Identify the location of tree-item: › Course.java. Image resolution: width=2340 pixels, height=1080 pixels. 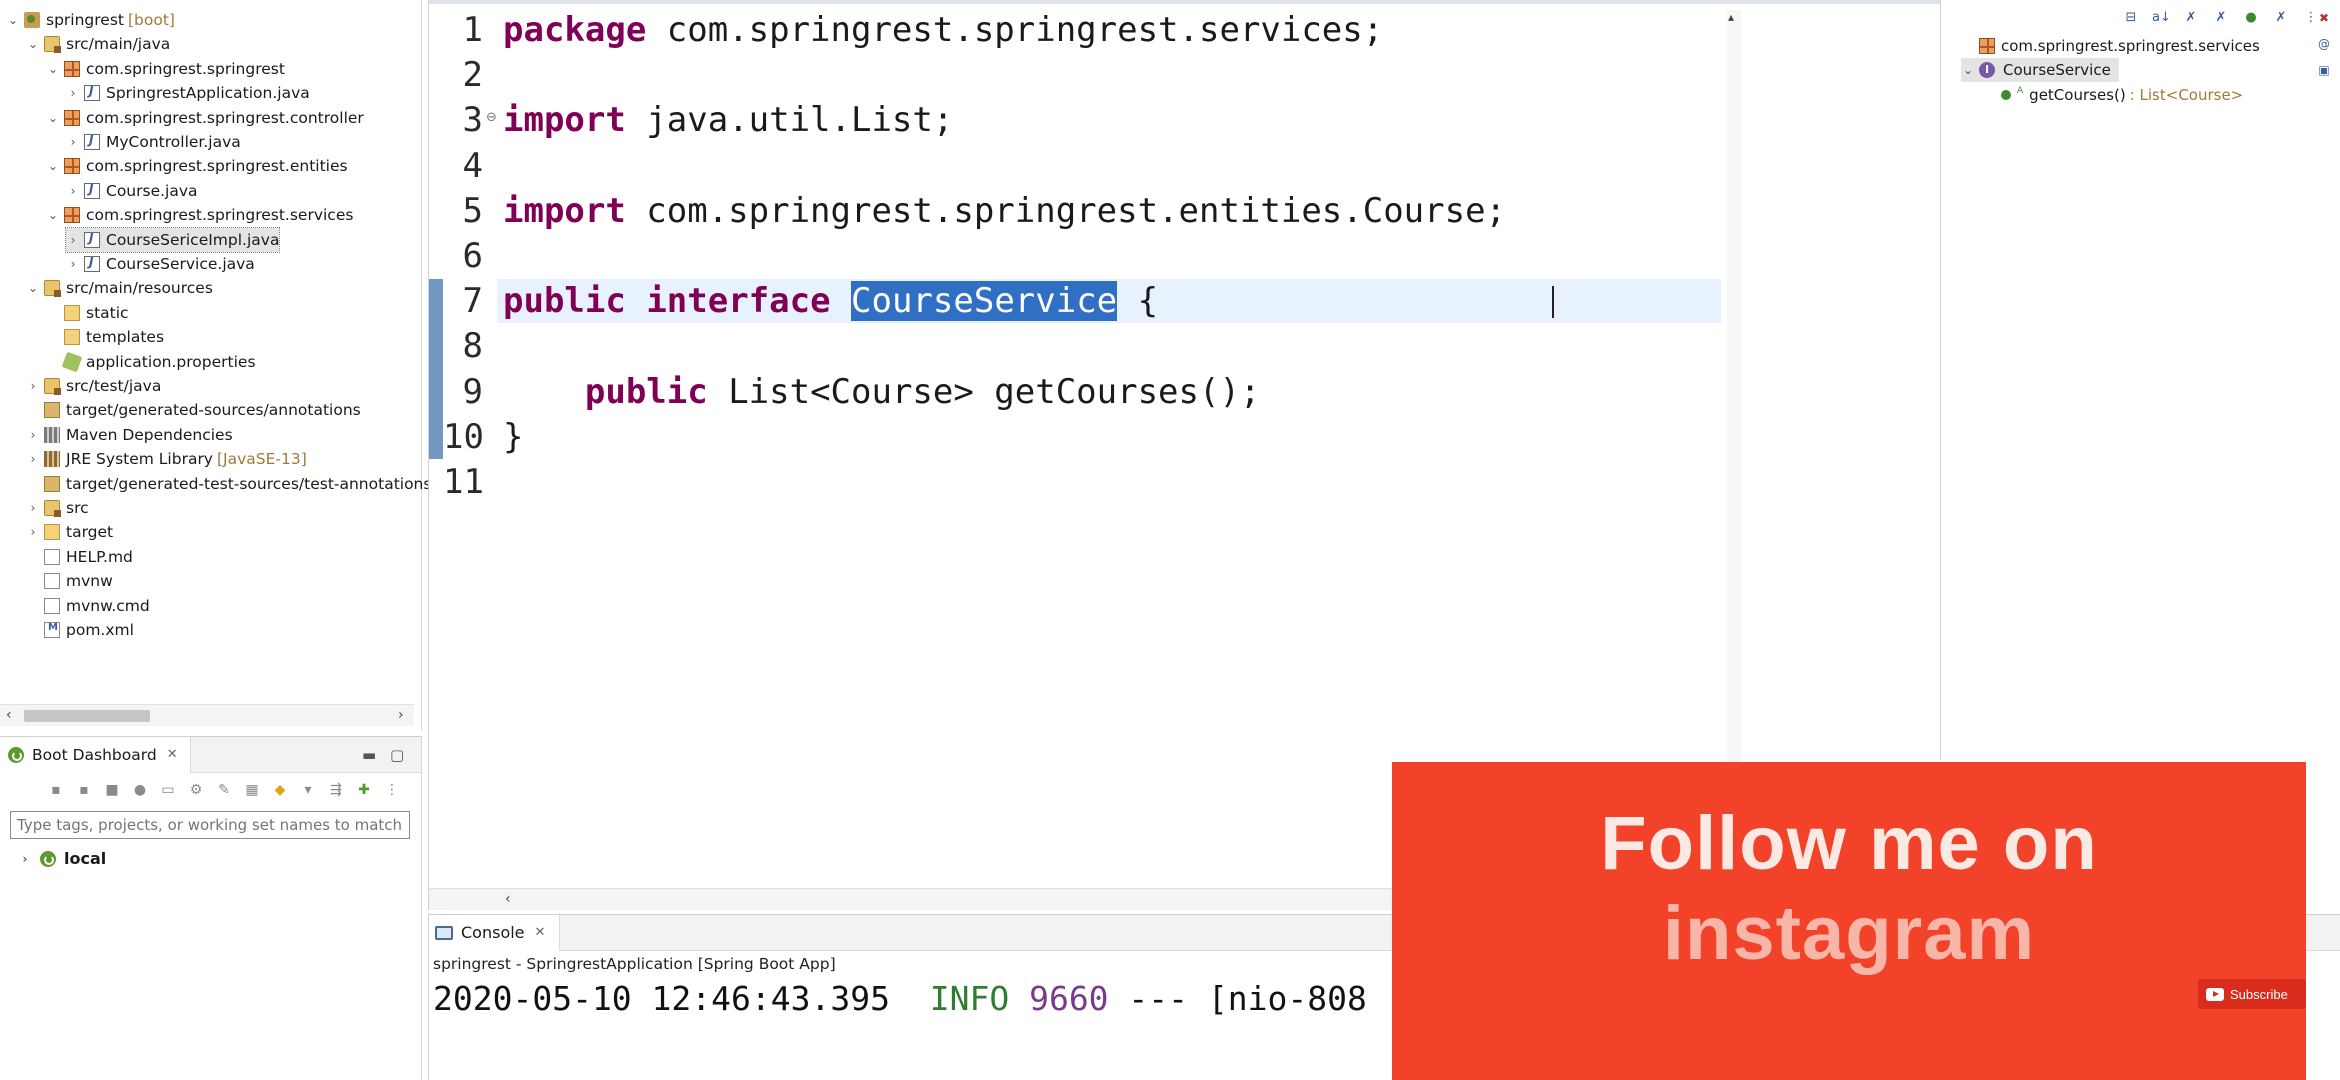
(132, 191).